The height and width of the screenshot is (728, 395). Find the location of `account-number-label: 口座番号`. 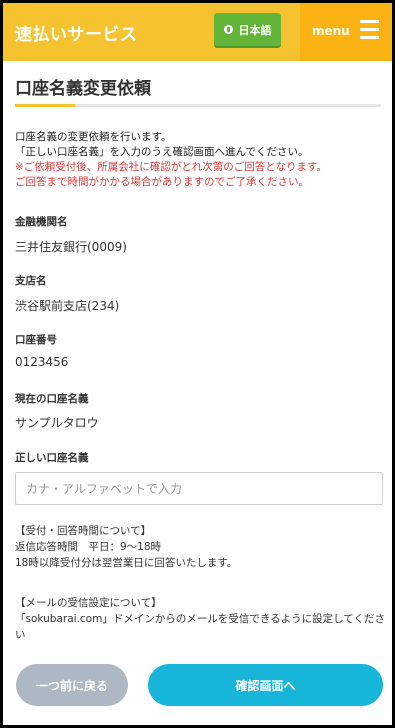

account-number-label: 口座番号 is located at coordinates (36, 340).